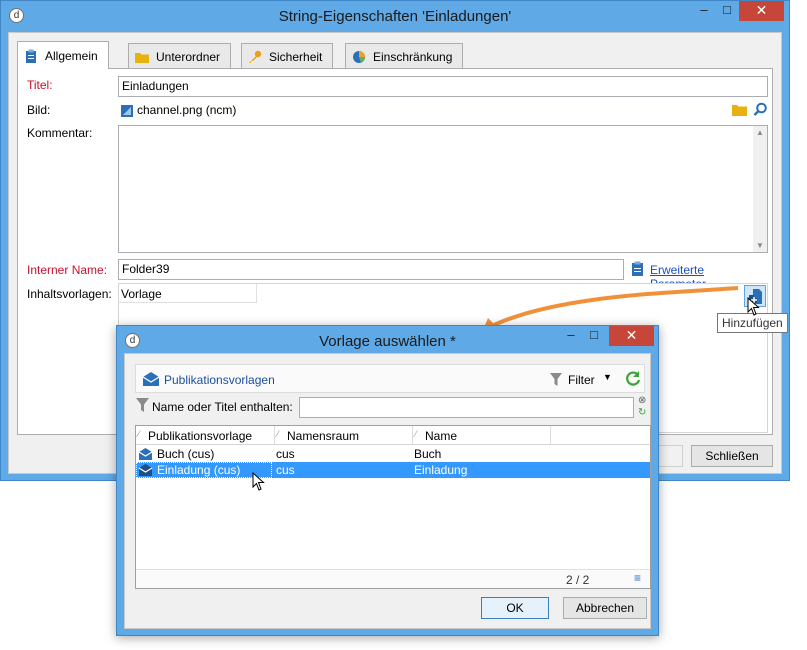 This screenshot has width=807, height=650. What do you see at coordinates (393, 454) in the screenshot?
I see `table-row: Buch (cus) cus Buch` at bounding box center [393, 454].